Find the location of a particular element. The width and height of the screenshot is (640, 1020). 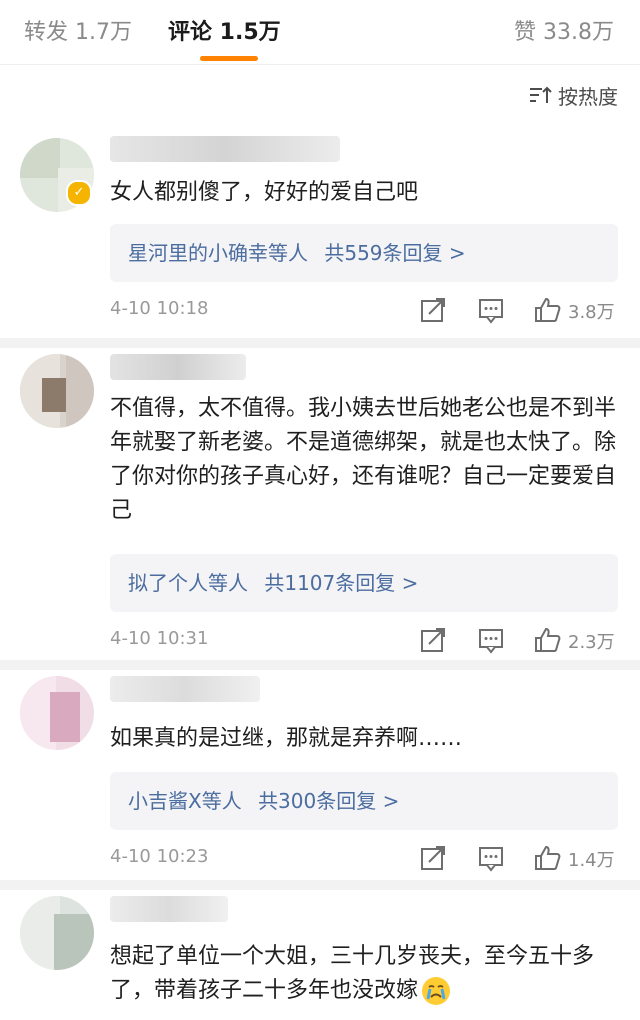

like-count: 1.4万 is located at coordinates (591, 860).